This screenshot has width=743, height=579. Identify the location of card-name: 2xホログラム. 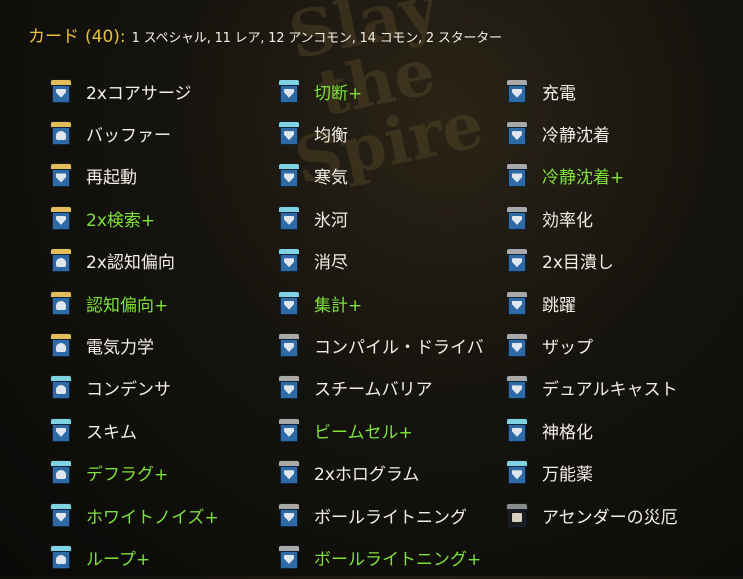
(367, 475).